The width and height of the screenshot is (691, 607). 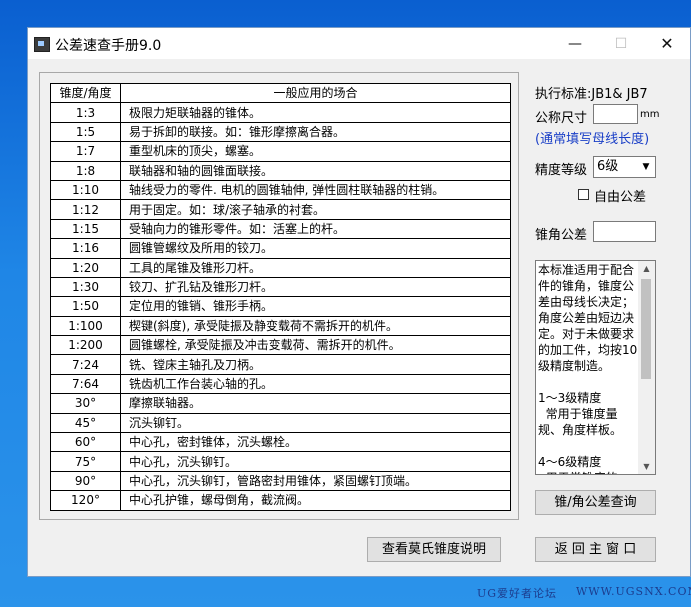 I want to click on nominal-size-input, so click(x=615, y=114).